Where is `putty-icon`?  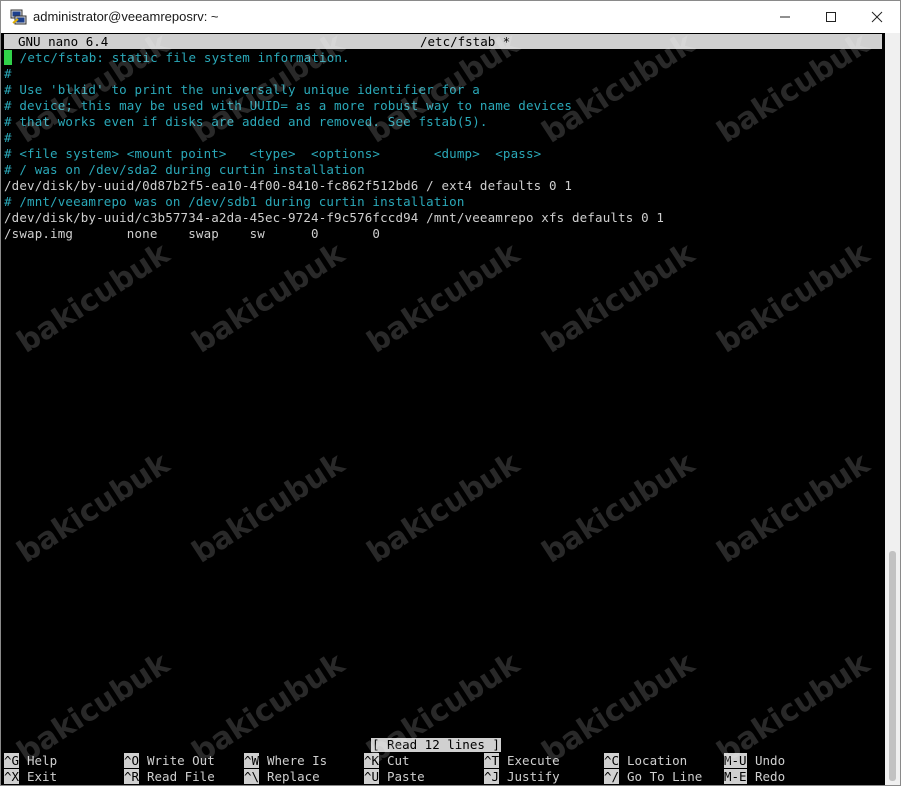
putty-icon is located at coordinates (18, 17).